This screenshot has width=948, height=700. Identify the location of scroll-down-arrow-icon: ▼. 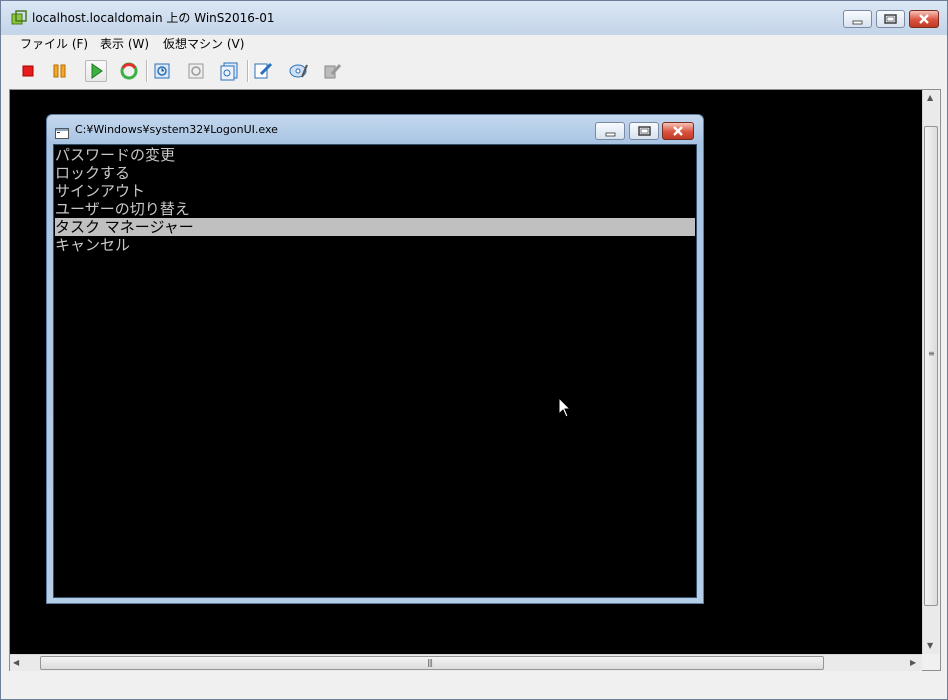
(930, 646).